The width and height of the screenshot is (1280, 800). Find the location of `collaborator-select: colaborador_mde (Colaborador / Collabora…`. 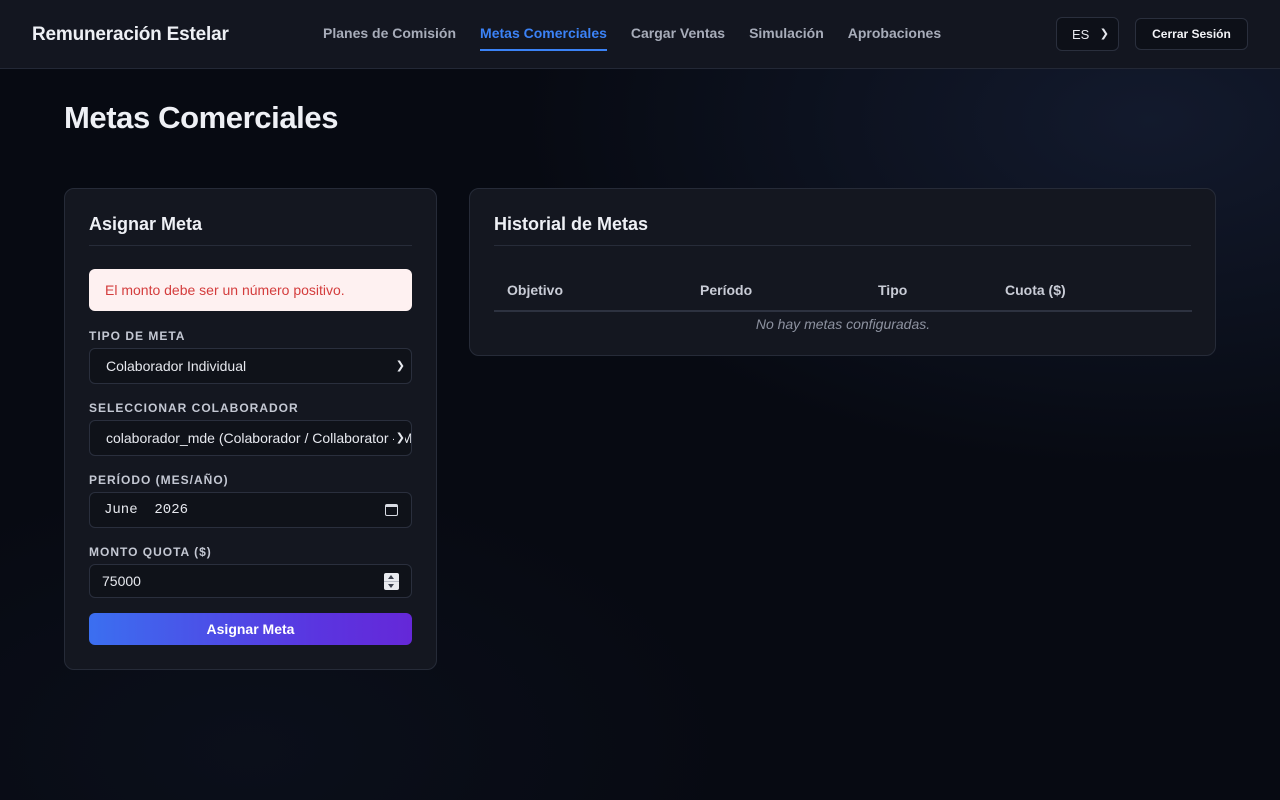

collaborator-select: colaborador_mde (Colaborador / Collabora… is located at coordinates (250, 438).